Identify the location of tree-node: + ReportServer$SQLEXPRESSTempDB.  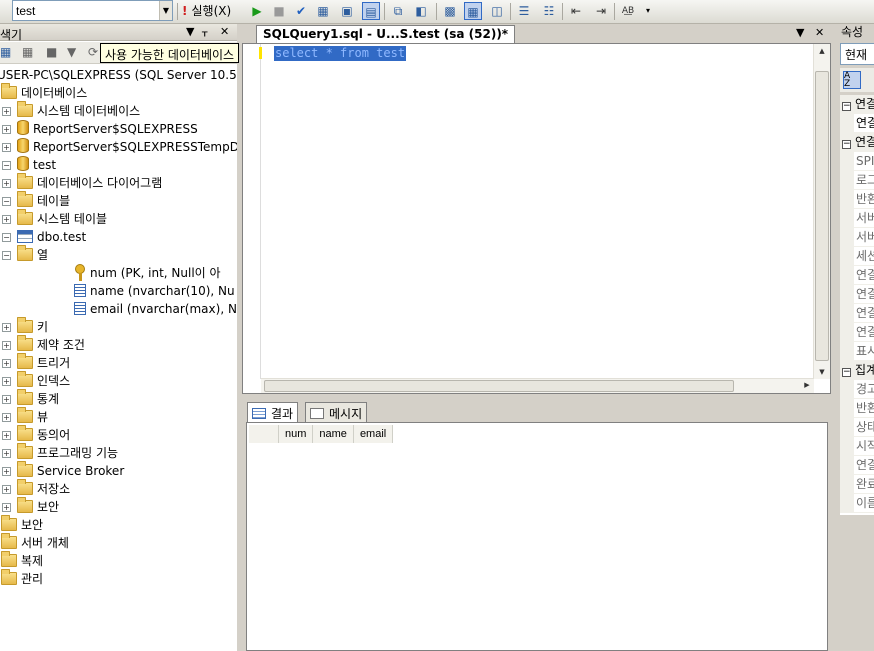
(119, 147).